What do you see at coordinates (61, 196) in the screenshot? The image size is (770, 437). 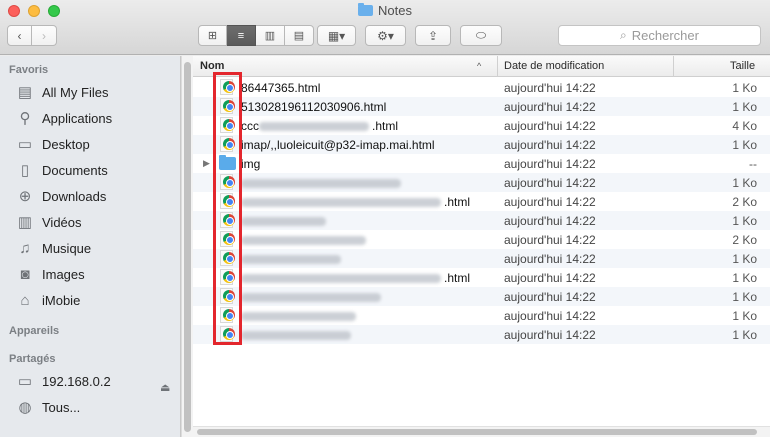 I see `sidebar-item-downloads: ⊕ Downloads` at bounding box center [61, 196].